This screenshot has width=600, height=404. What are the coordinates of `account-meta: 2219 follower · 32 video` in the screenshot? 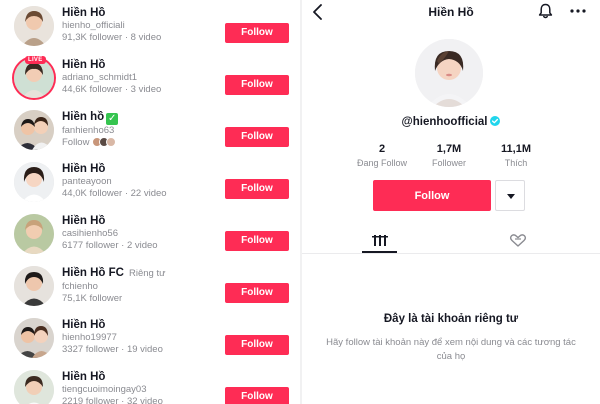 It's located at (112, 400).